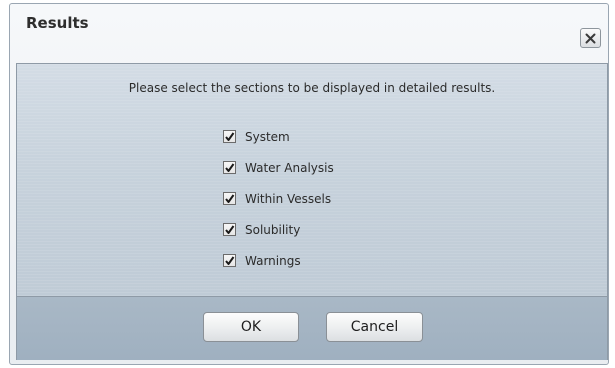  What do you see at coordinates (289, 167) in the screenshot?
I see `water-analysis-label: Water Analysis` at bounding box center [289, 167].